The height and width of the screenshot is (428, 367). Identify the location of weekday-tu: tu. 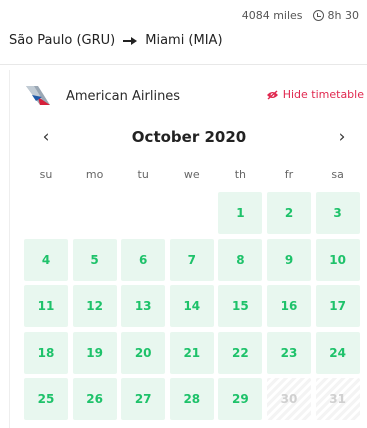
(143, 174).